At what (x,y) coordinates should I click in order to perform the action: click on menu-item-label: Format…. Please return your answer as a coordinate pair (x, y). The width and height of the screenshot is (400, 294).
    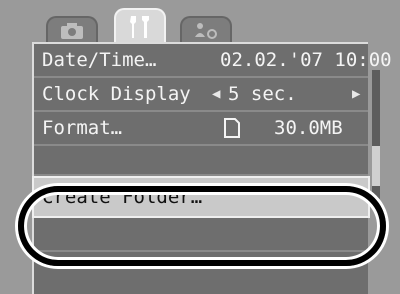
    Looking at the image, I should click on (82, 128).